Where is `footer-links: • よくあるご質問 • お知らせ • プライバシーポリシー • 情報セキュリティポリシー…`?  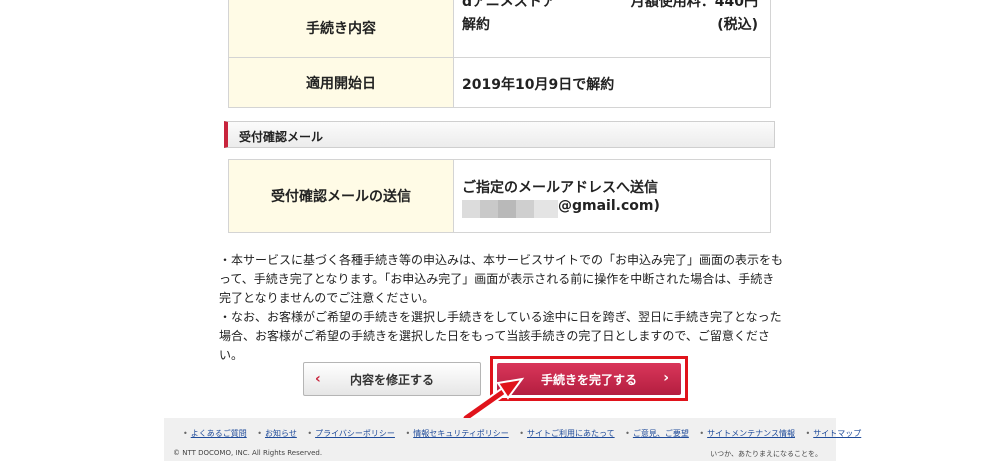
footer-links: • よくあるご質問 • お知らせ • プライバシーポリシー • 情報セキュリティポリシー… is located at coordinates (518, 433).